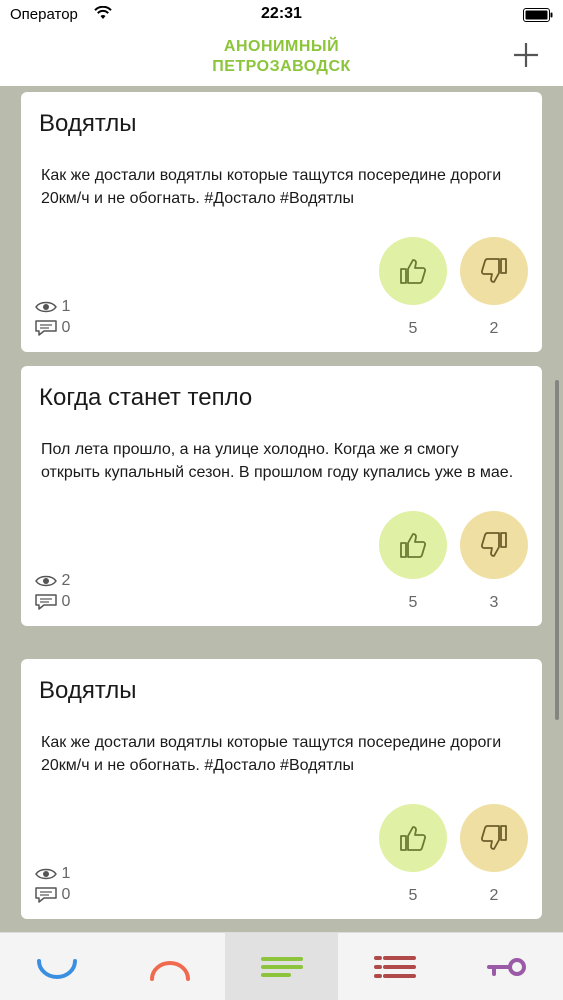  Describe the element at coordinates (146, 397) in the screenshot. I see `post-title: Когда станет тепло` at that location.